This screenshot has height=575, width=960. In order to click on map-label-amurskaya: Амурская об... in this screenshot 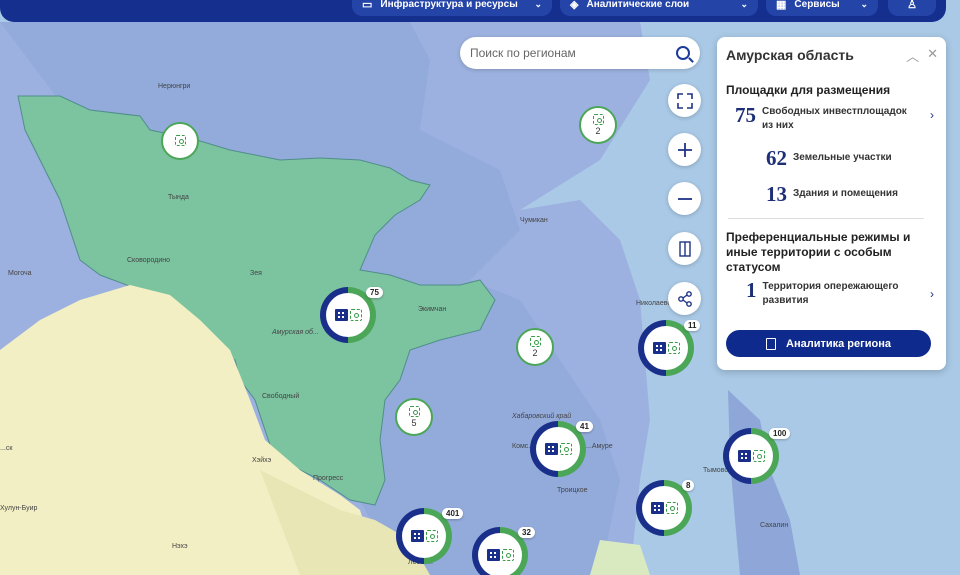, I will do `click(295, 332)`.